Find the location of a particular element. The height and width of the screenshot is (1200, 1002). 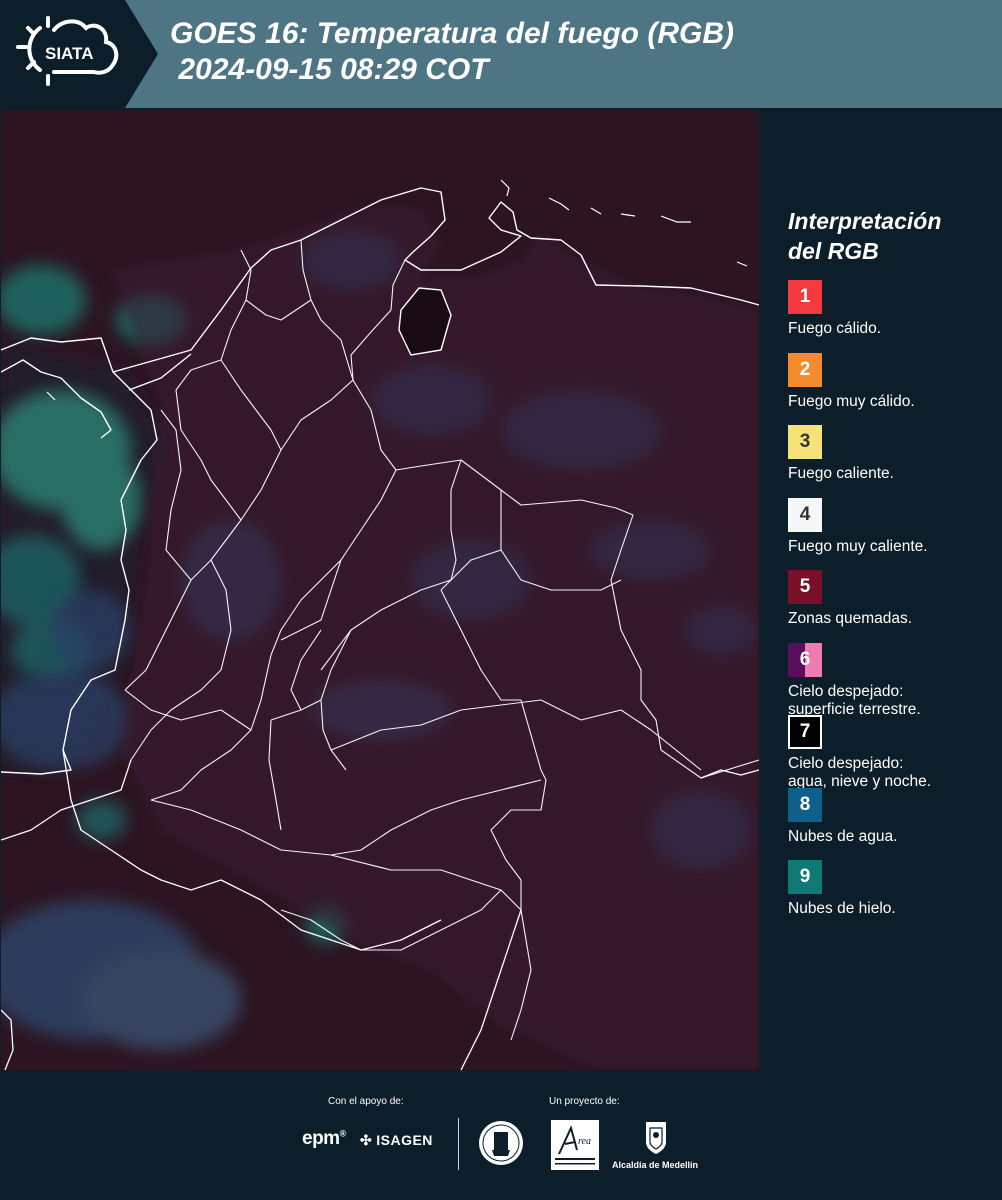

legend-label: Fuego caliente. is located at coordinates (841, 473).